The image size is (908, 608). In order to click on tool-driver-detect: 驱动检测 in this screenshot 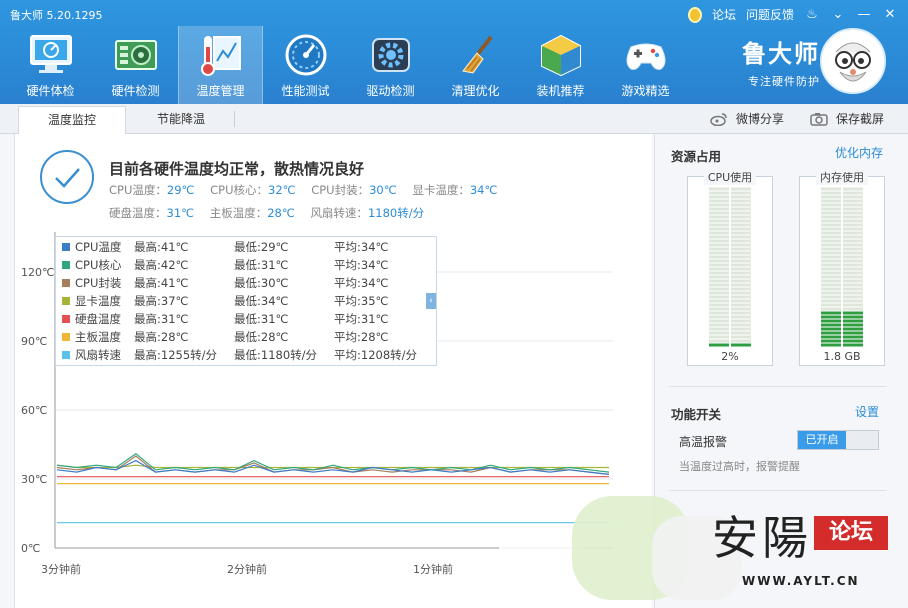, I will do `click(390, 65)`.